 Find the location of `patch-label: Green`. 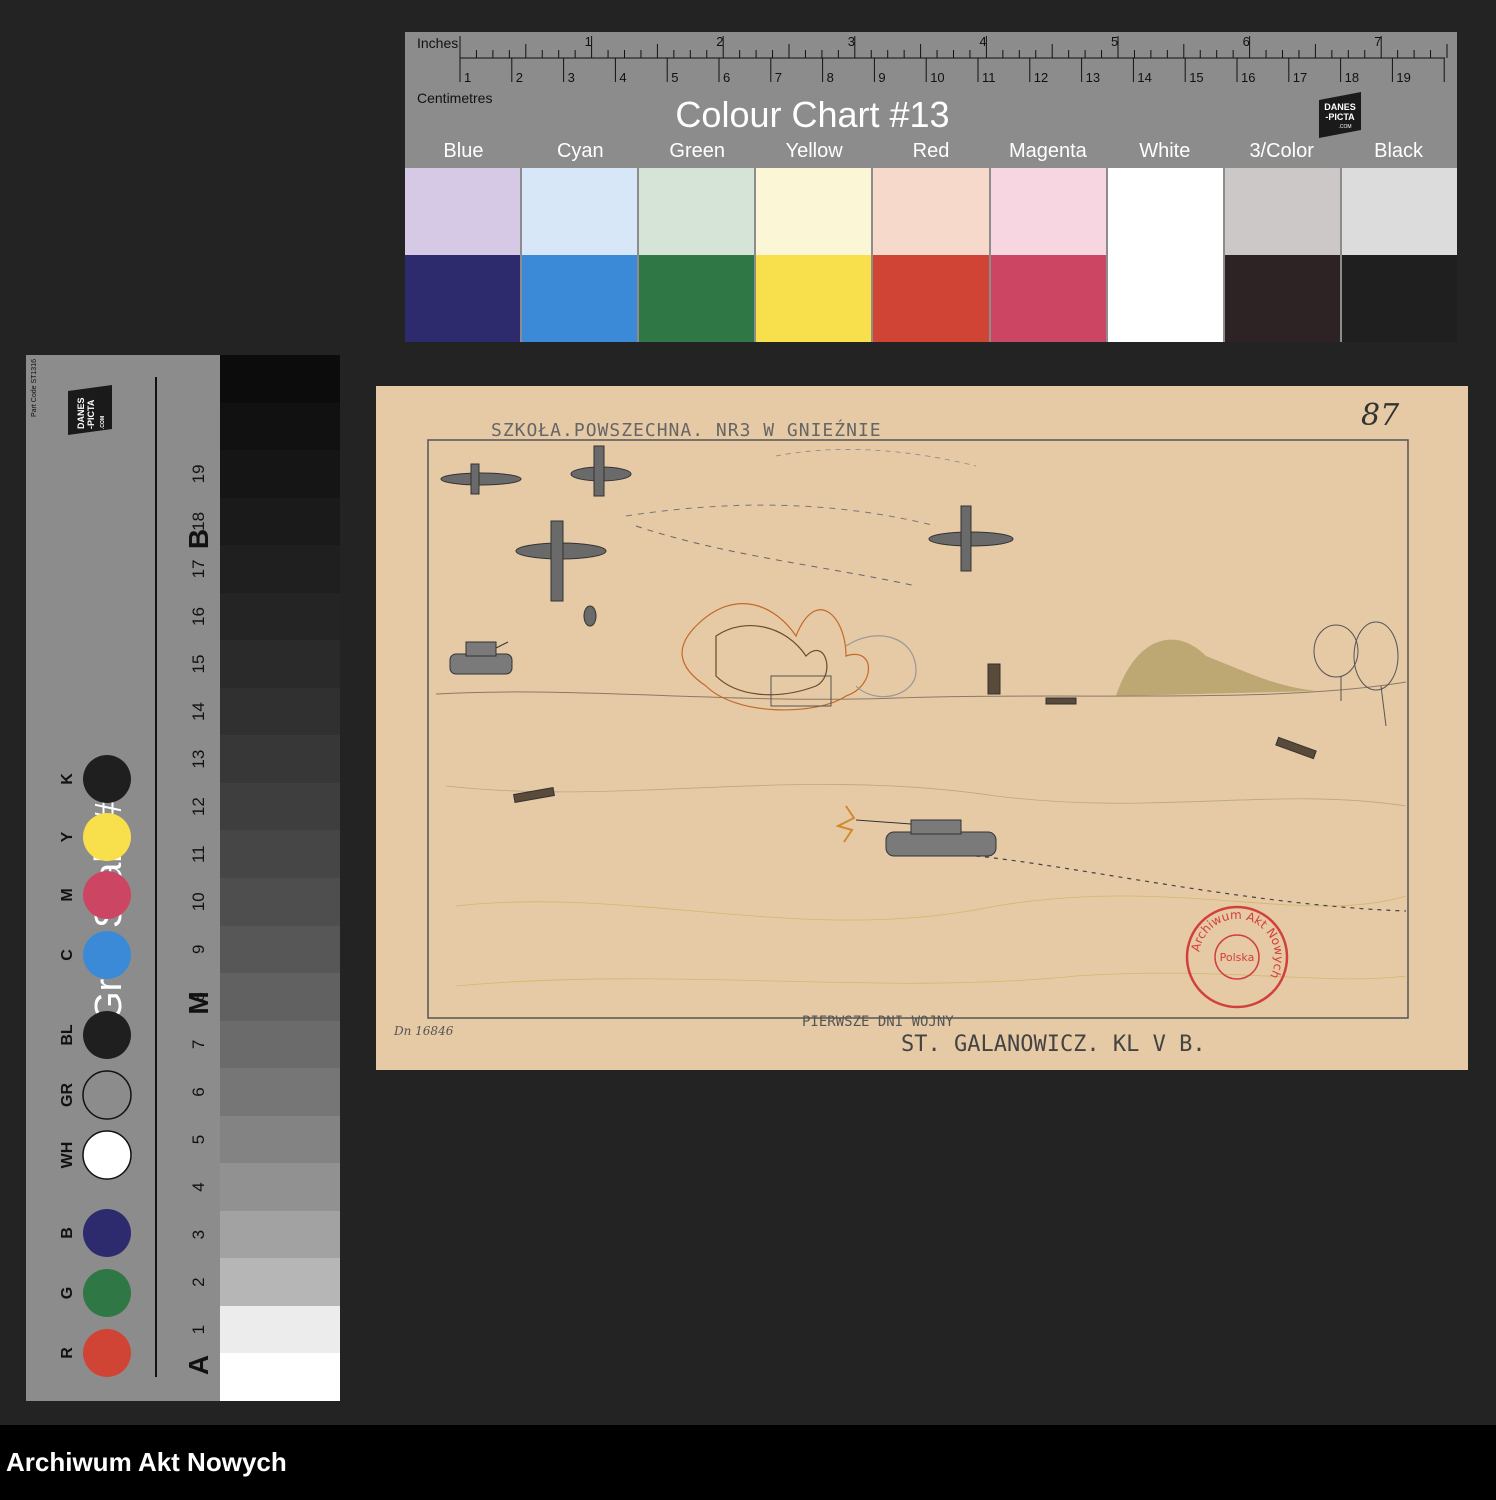

patch-label: Green is located at coordinates (697, 151).